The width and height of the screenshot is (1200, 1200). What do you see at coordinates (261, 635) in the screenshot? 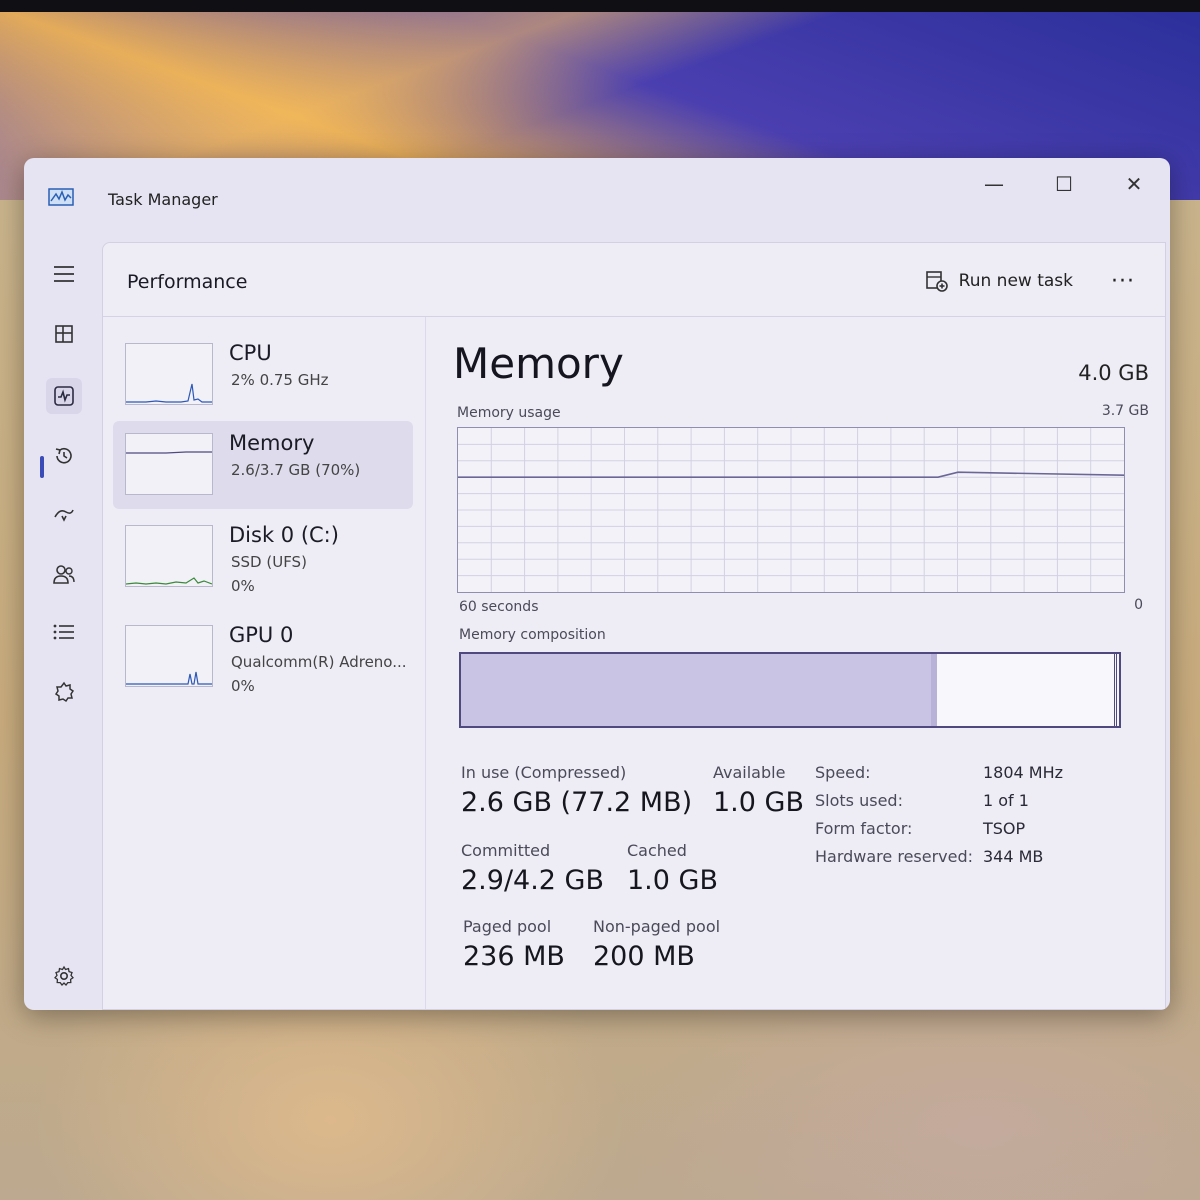
I see `resource-name: GPU 0` at bounding box center [261, 635].